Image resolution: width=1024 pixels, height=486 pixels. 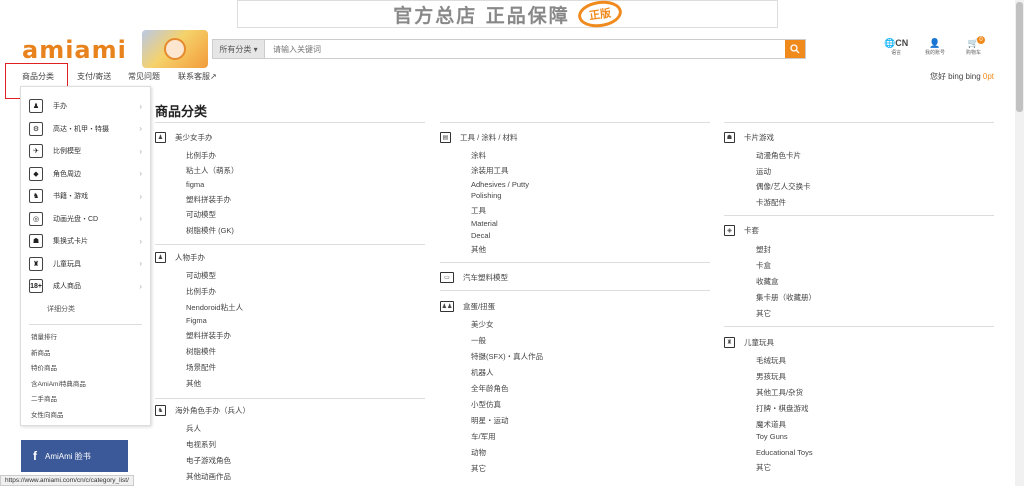 What do you see at coordinates (778, 155) in the screenshot?
I see `subcategory-link: 动漫角色卡片` at bounding box center [778, 155].